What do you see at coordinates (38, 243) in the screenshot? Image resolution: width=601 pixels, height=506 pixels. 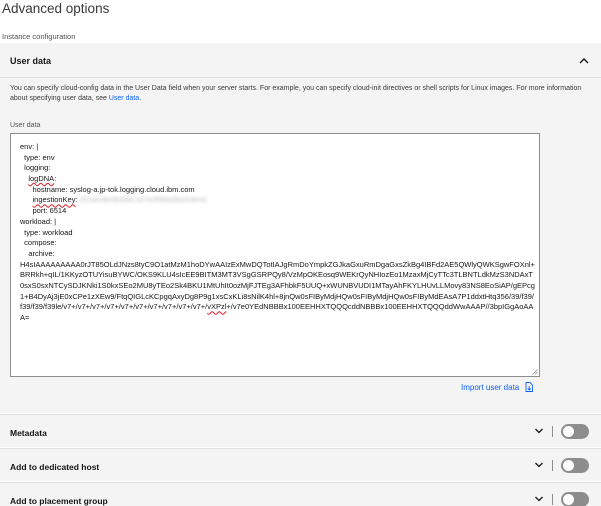 I see `code-line: compose:` at bounding box center [38, 243].